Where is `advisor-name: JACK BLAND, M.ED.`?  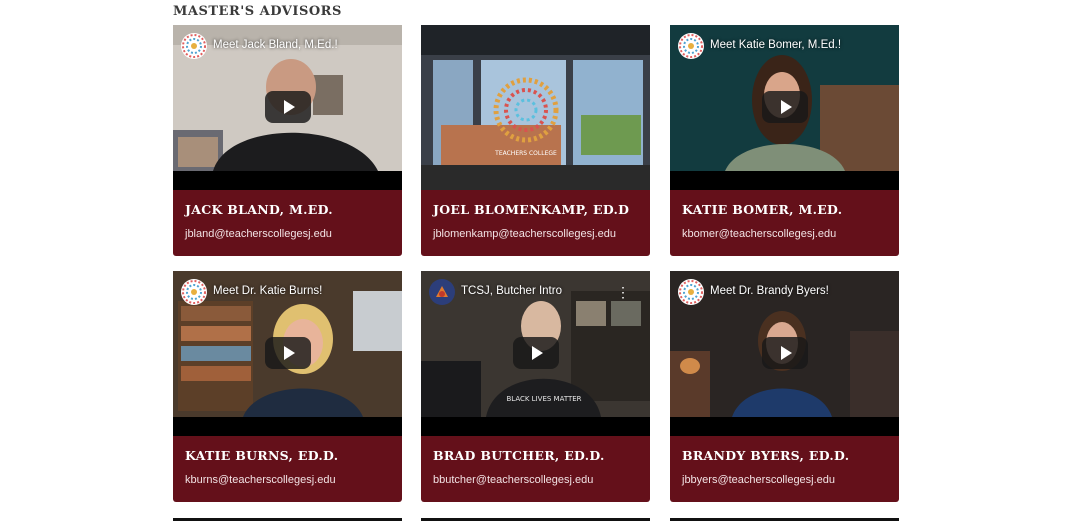 advisor-name: JACK BLAND, M.ED. is located at coordinates (259, 209).